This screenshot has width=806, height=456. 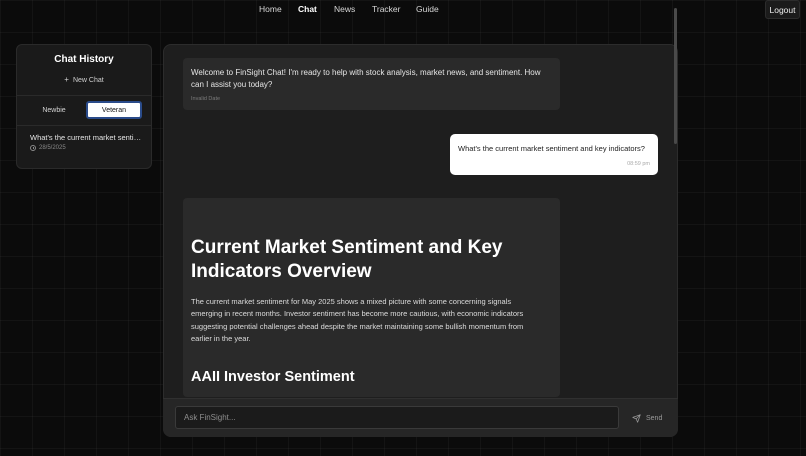 I want to click on mode-toggle: Newbie Veteran, so click(x=84, y=110).